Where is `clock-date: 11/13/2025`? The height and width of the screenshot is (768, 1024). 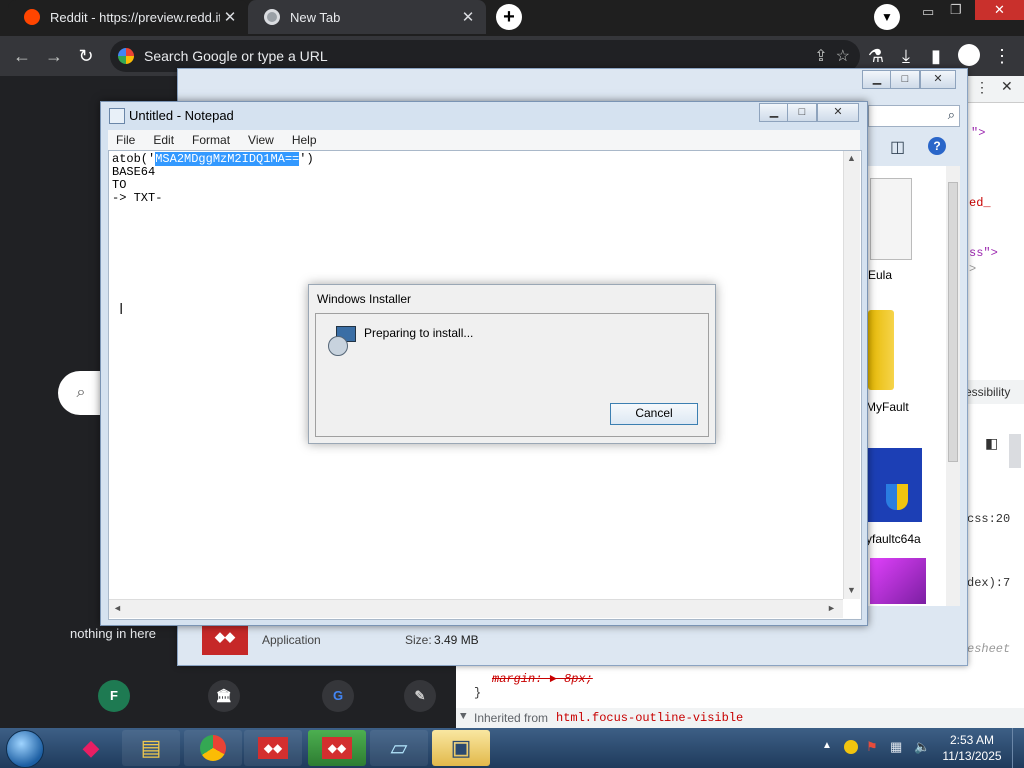 clock-date: 11/13/2025 is located at coordinates (972, 756).